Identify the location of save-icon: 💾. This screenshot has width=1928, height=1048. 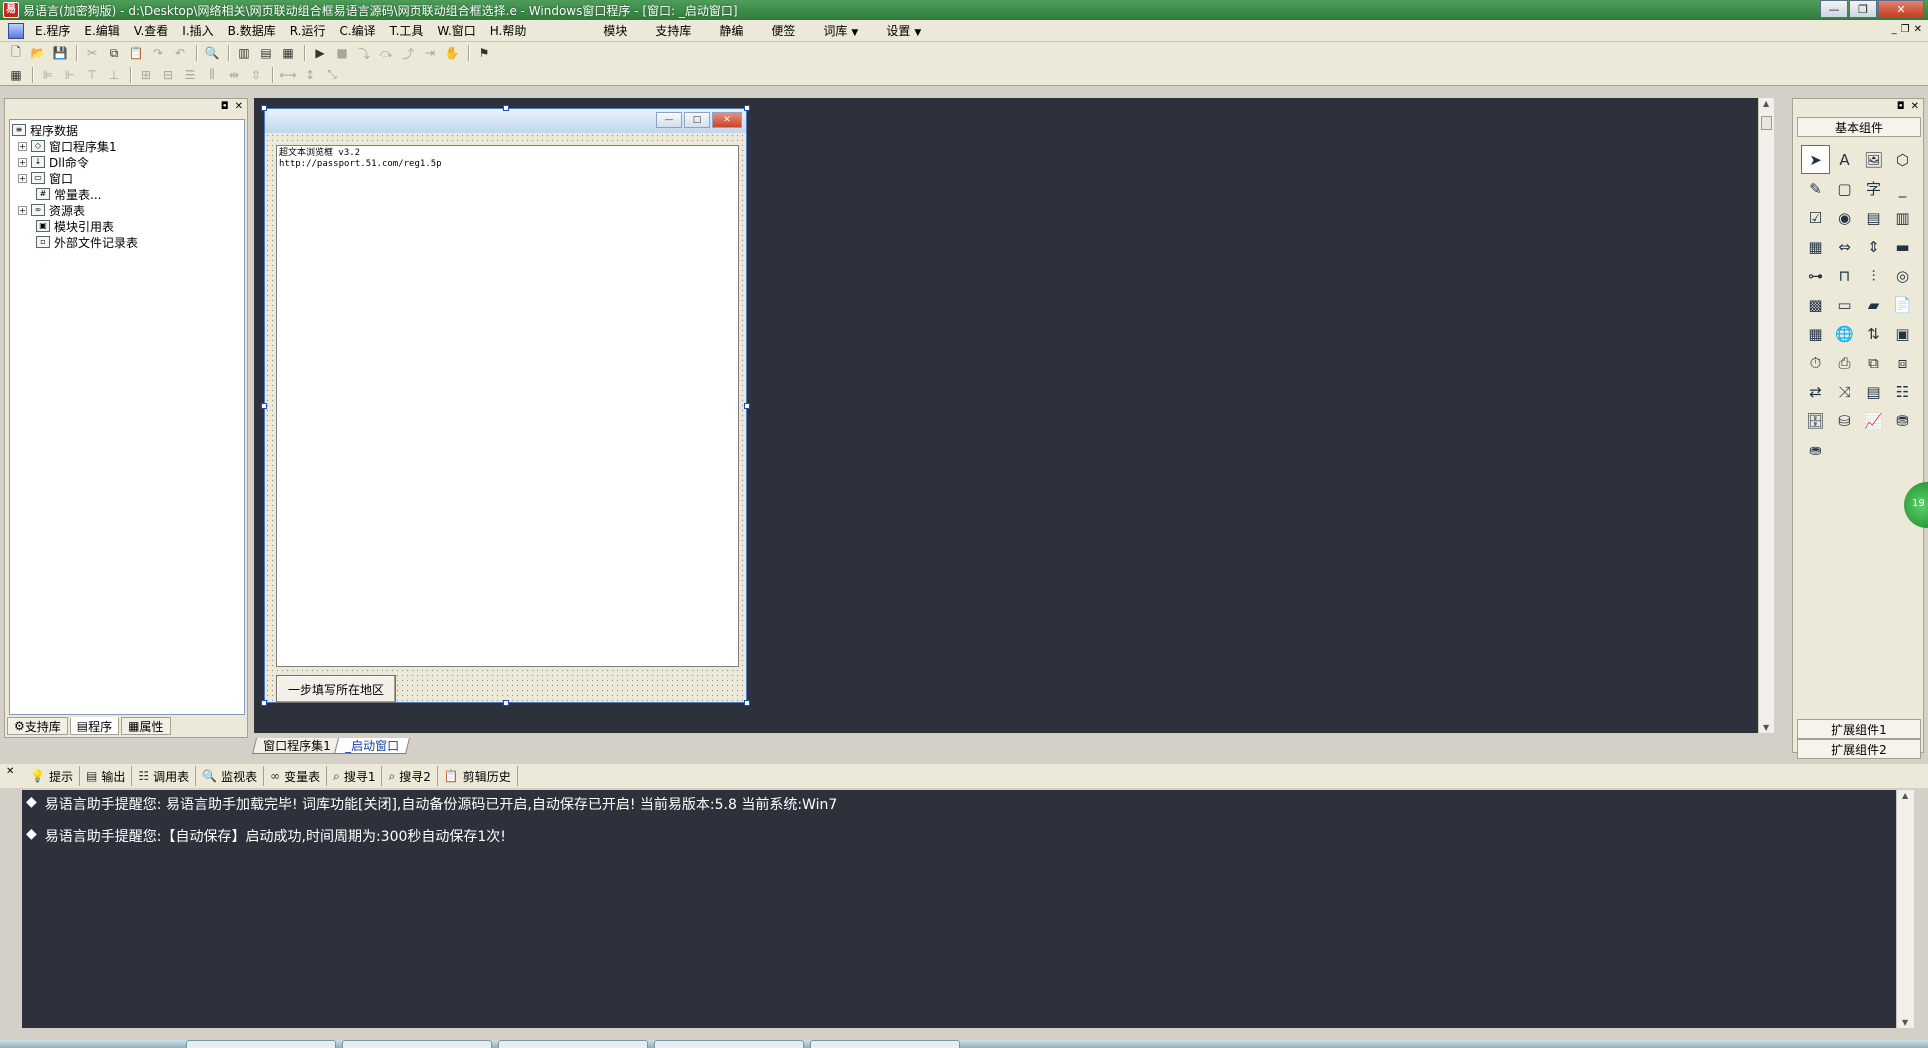
(60, 53).